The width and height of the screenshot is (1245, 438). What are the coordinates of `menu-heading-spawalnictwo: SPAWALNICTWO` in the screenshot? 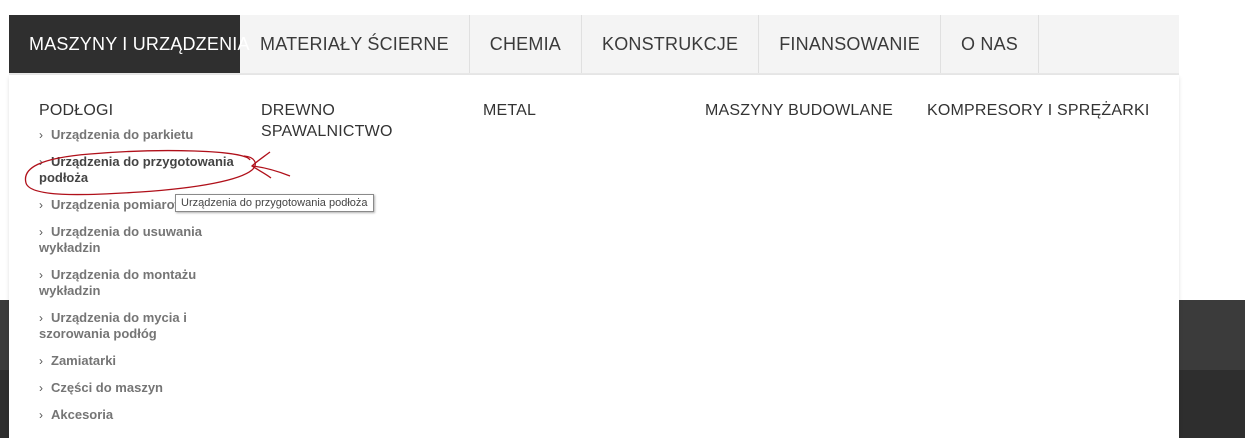 It's located at (327, 131).